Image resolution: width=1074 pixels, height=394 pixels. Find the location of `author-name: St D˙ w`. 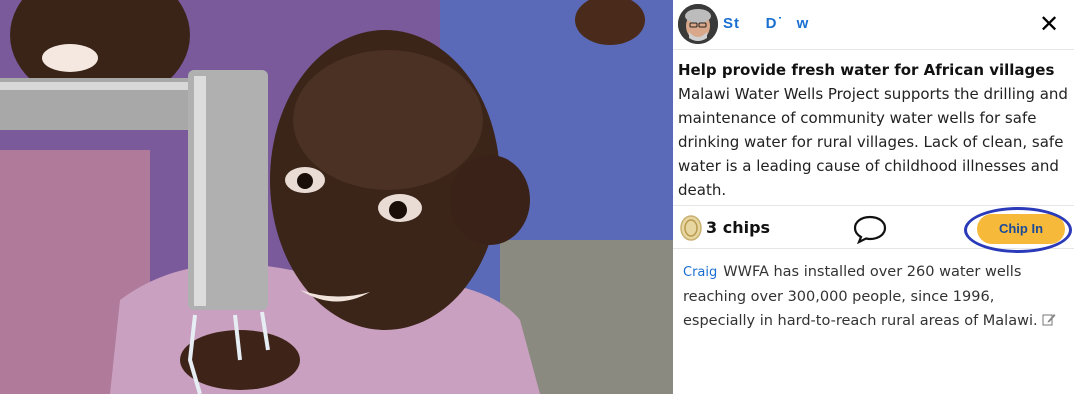

author-name: St D˙ w is located at coordinates (766, 23).